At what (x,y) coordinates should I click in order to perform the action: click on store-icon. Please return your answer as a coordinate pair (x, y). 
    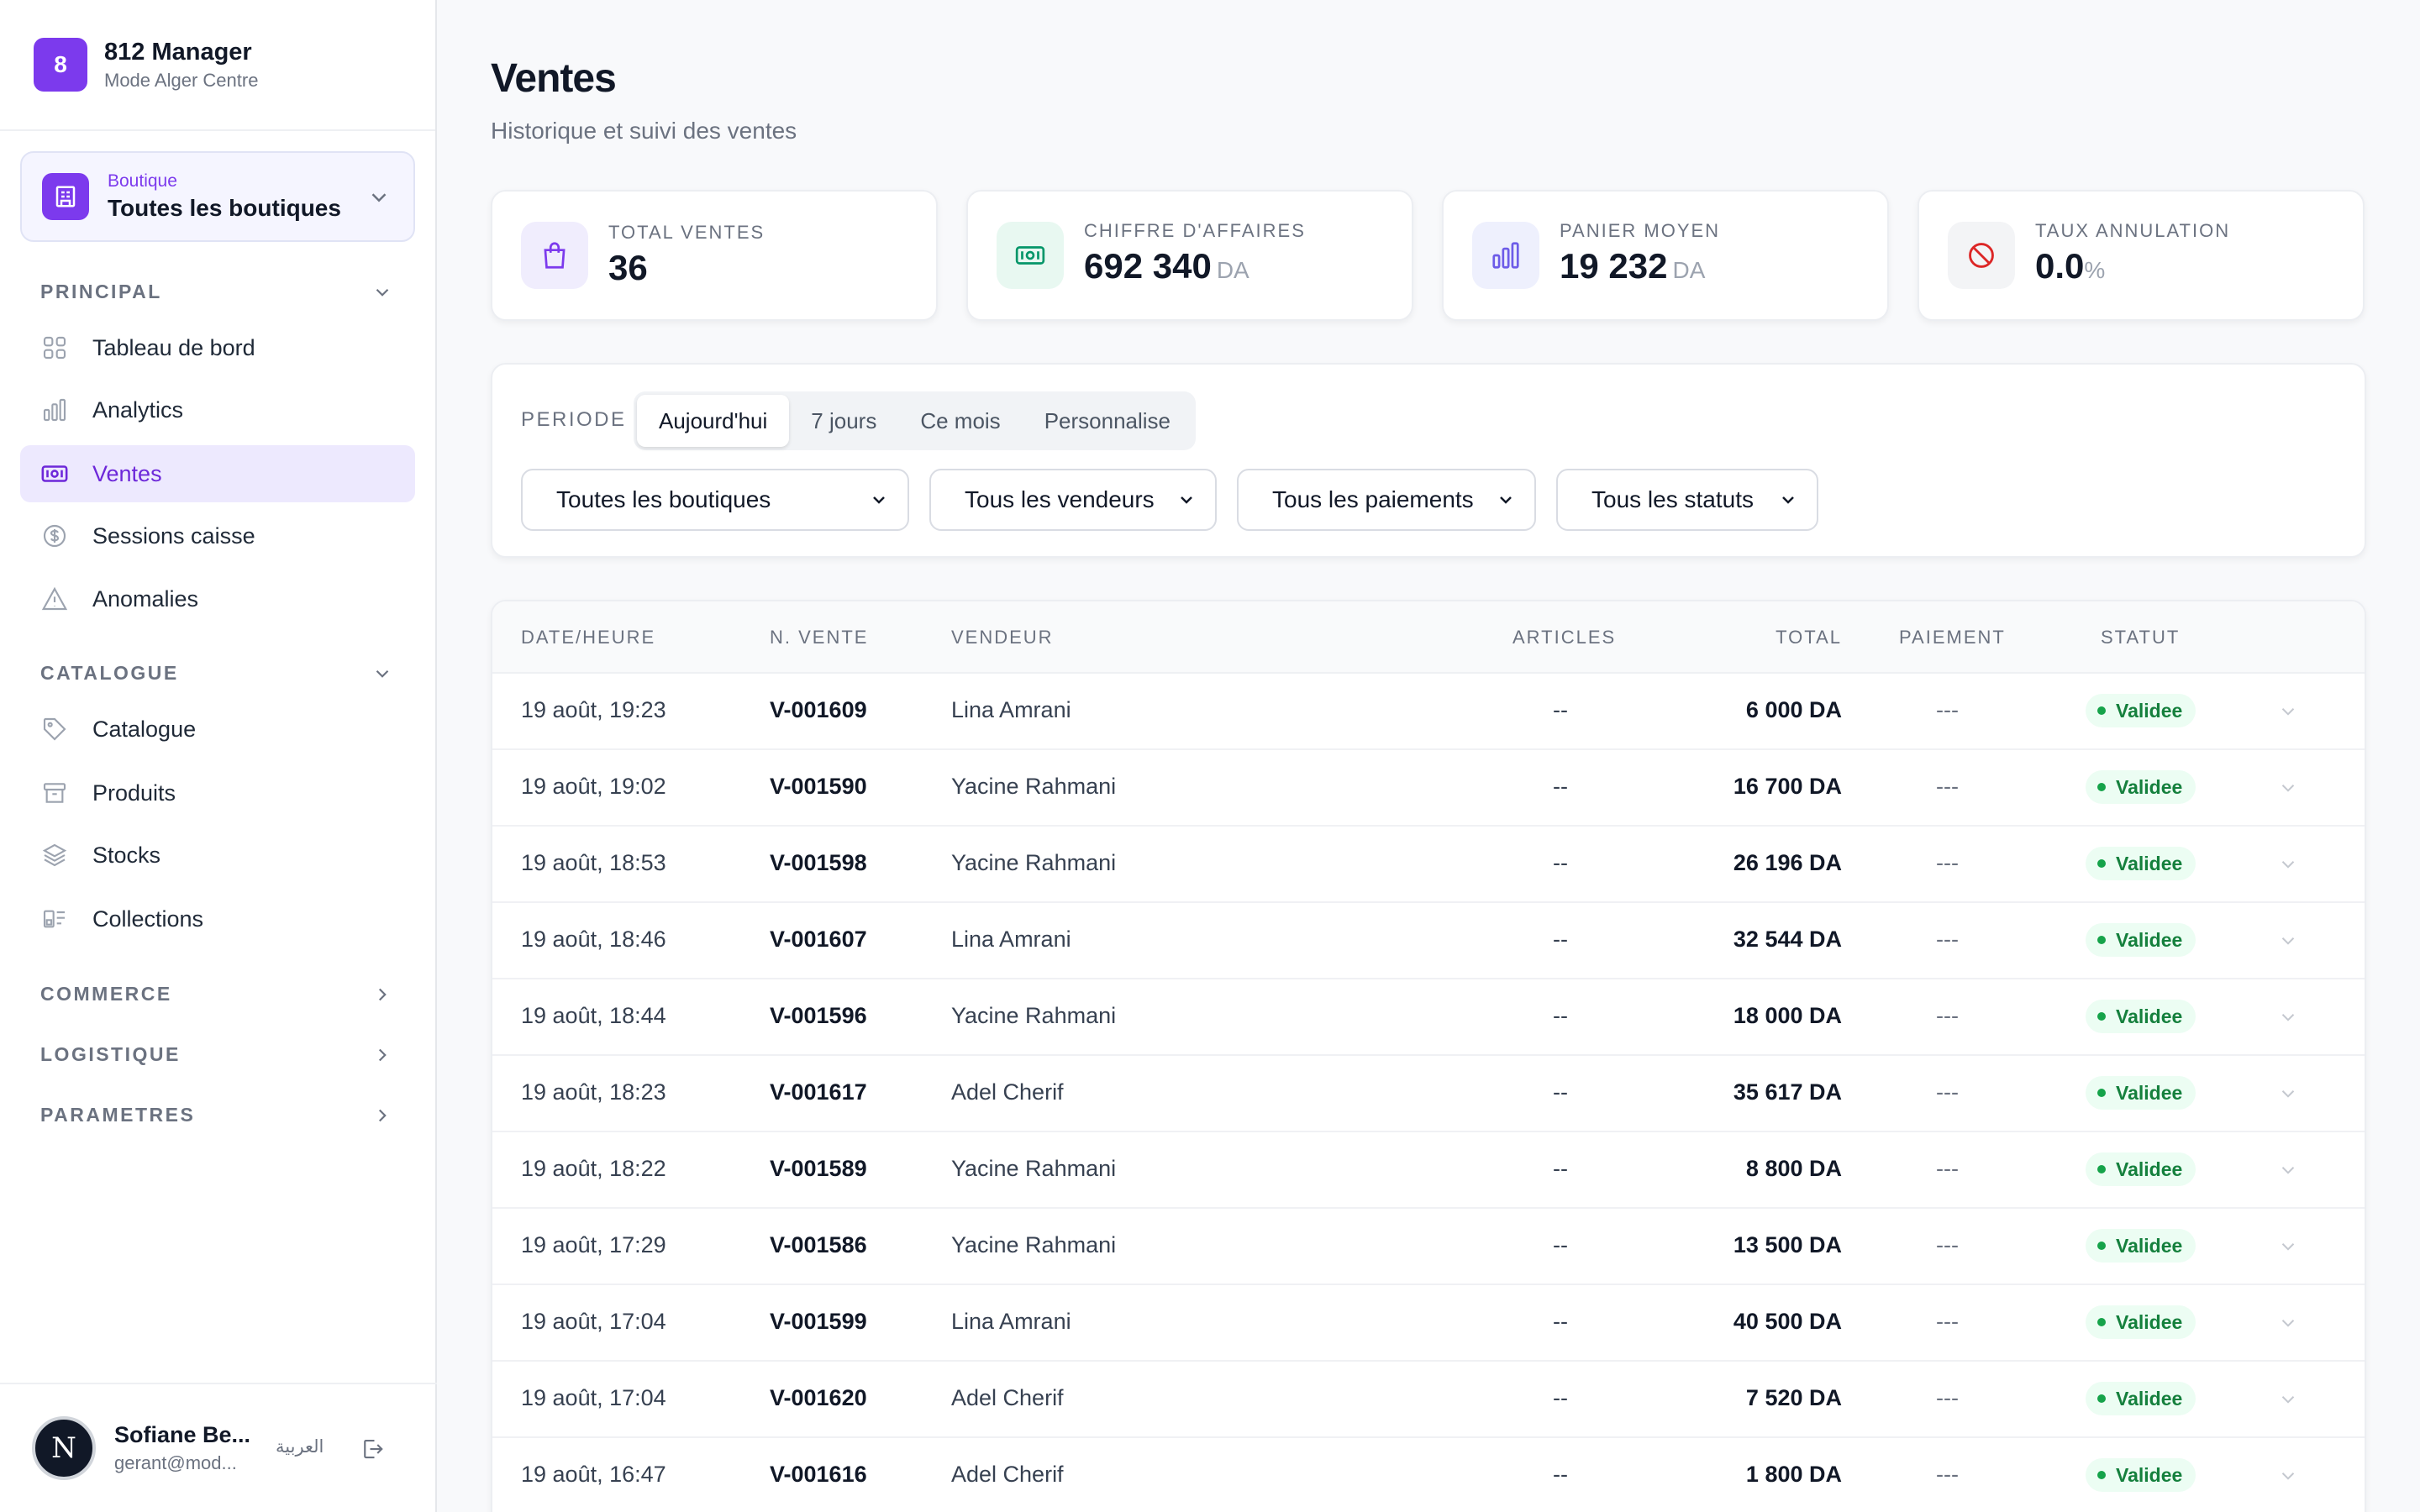
    Looking at the image, I should click on (65, 196).